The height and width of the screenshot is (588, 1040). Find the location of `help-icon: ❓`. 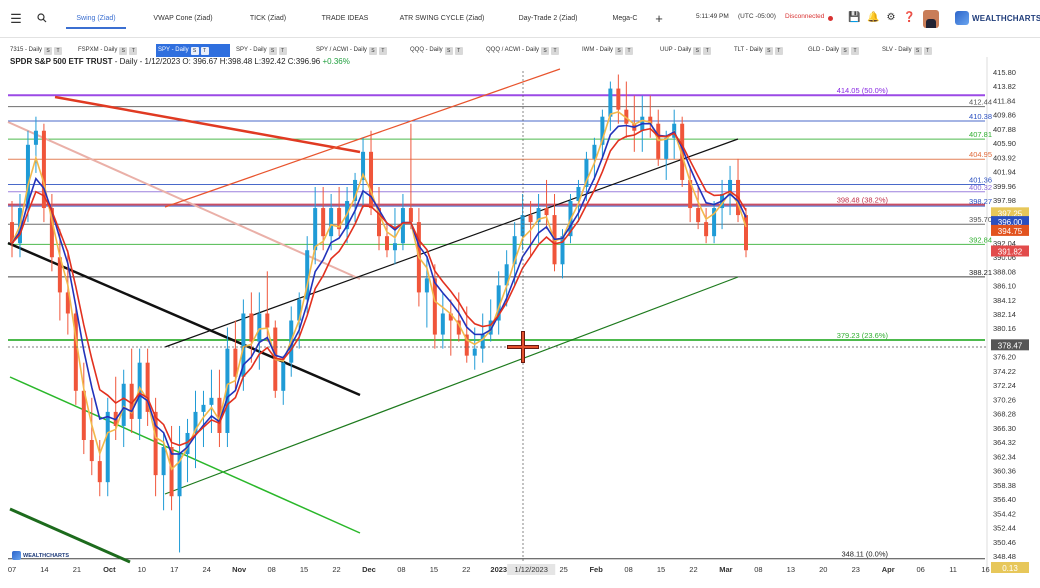

help-icon: ❓ is located at coordinates (909, 18).